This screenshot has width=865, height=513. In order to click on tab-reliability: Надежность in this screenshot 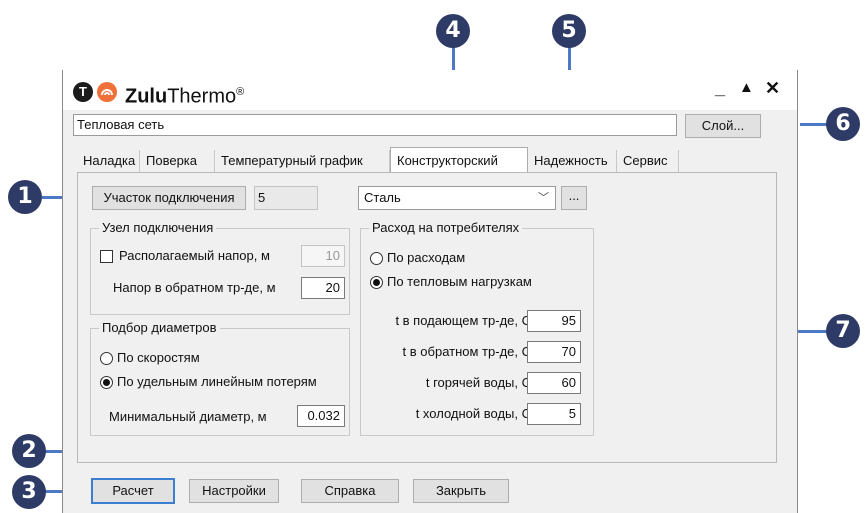, I will do `click(572, 161)`.